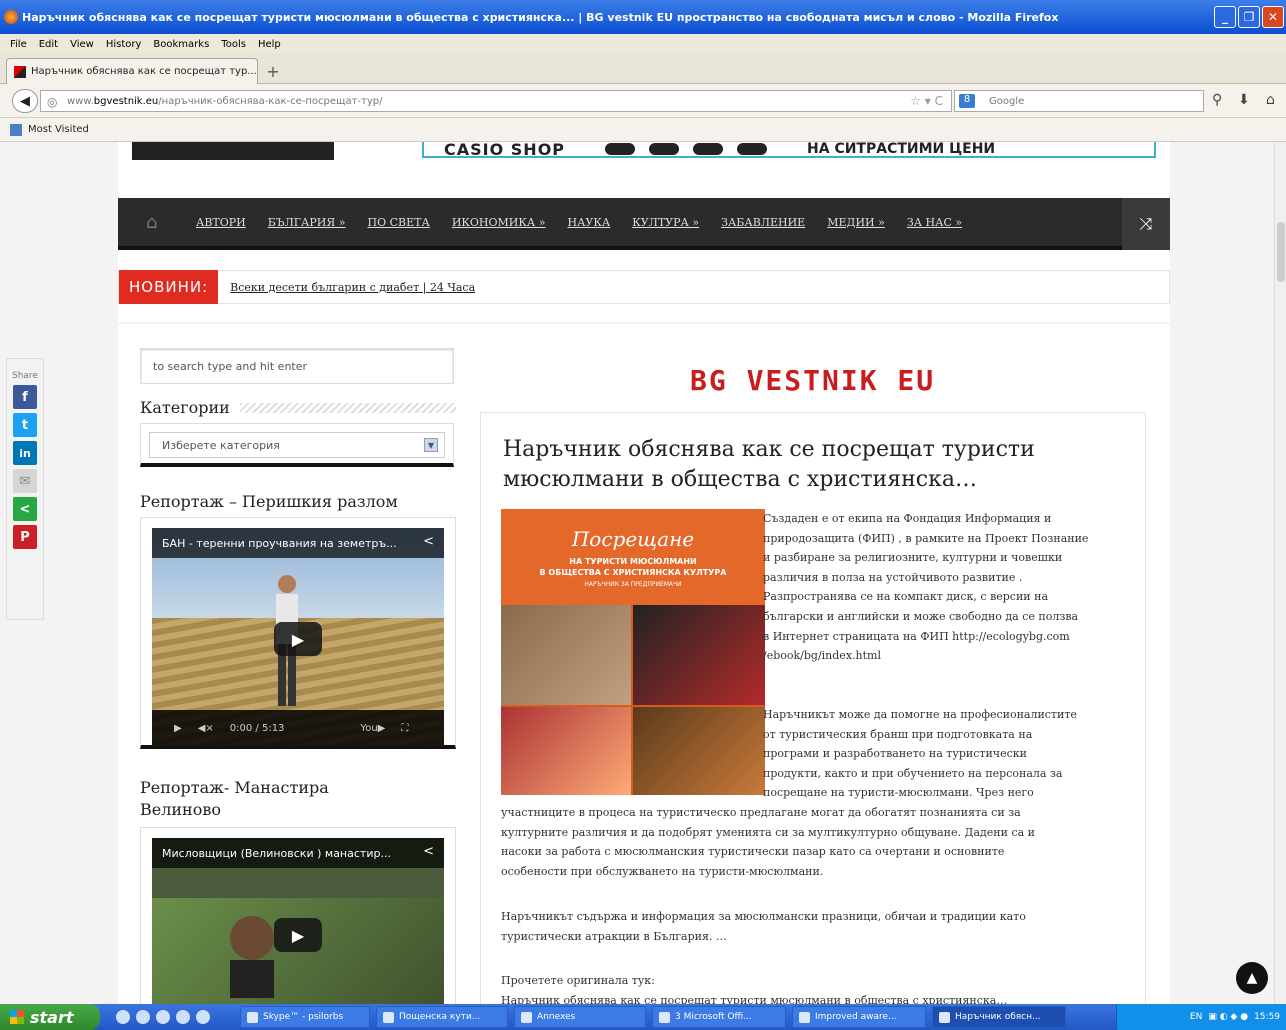  What do you see at coordinates (934, 222) in the screenshot?
I see `nav-about: ЗА НАС »` at bounding box center [934, 222].